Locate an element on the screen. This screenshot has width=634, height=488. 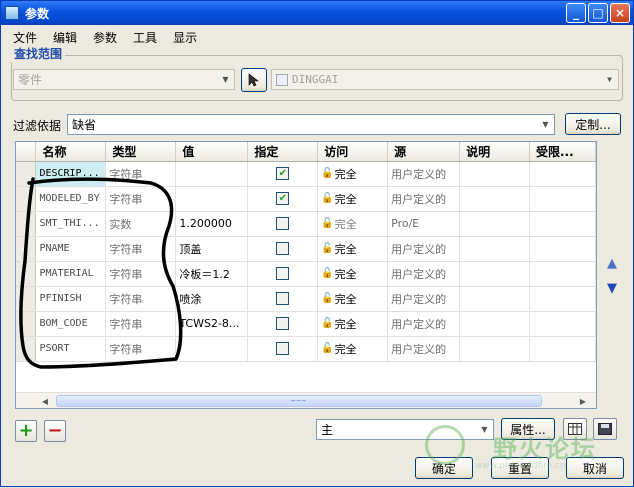
column-header-access: 访问 is located at coordinates (353, 152).